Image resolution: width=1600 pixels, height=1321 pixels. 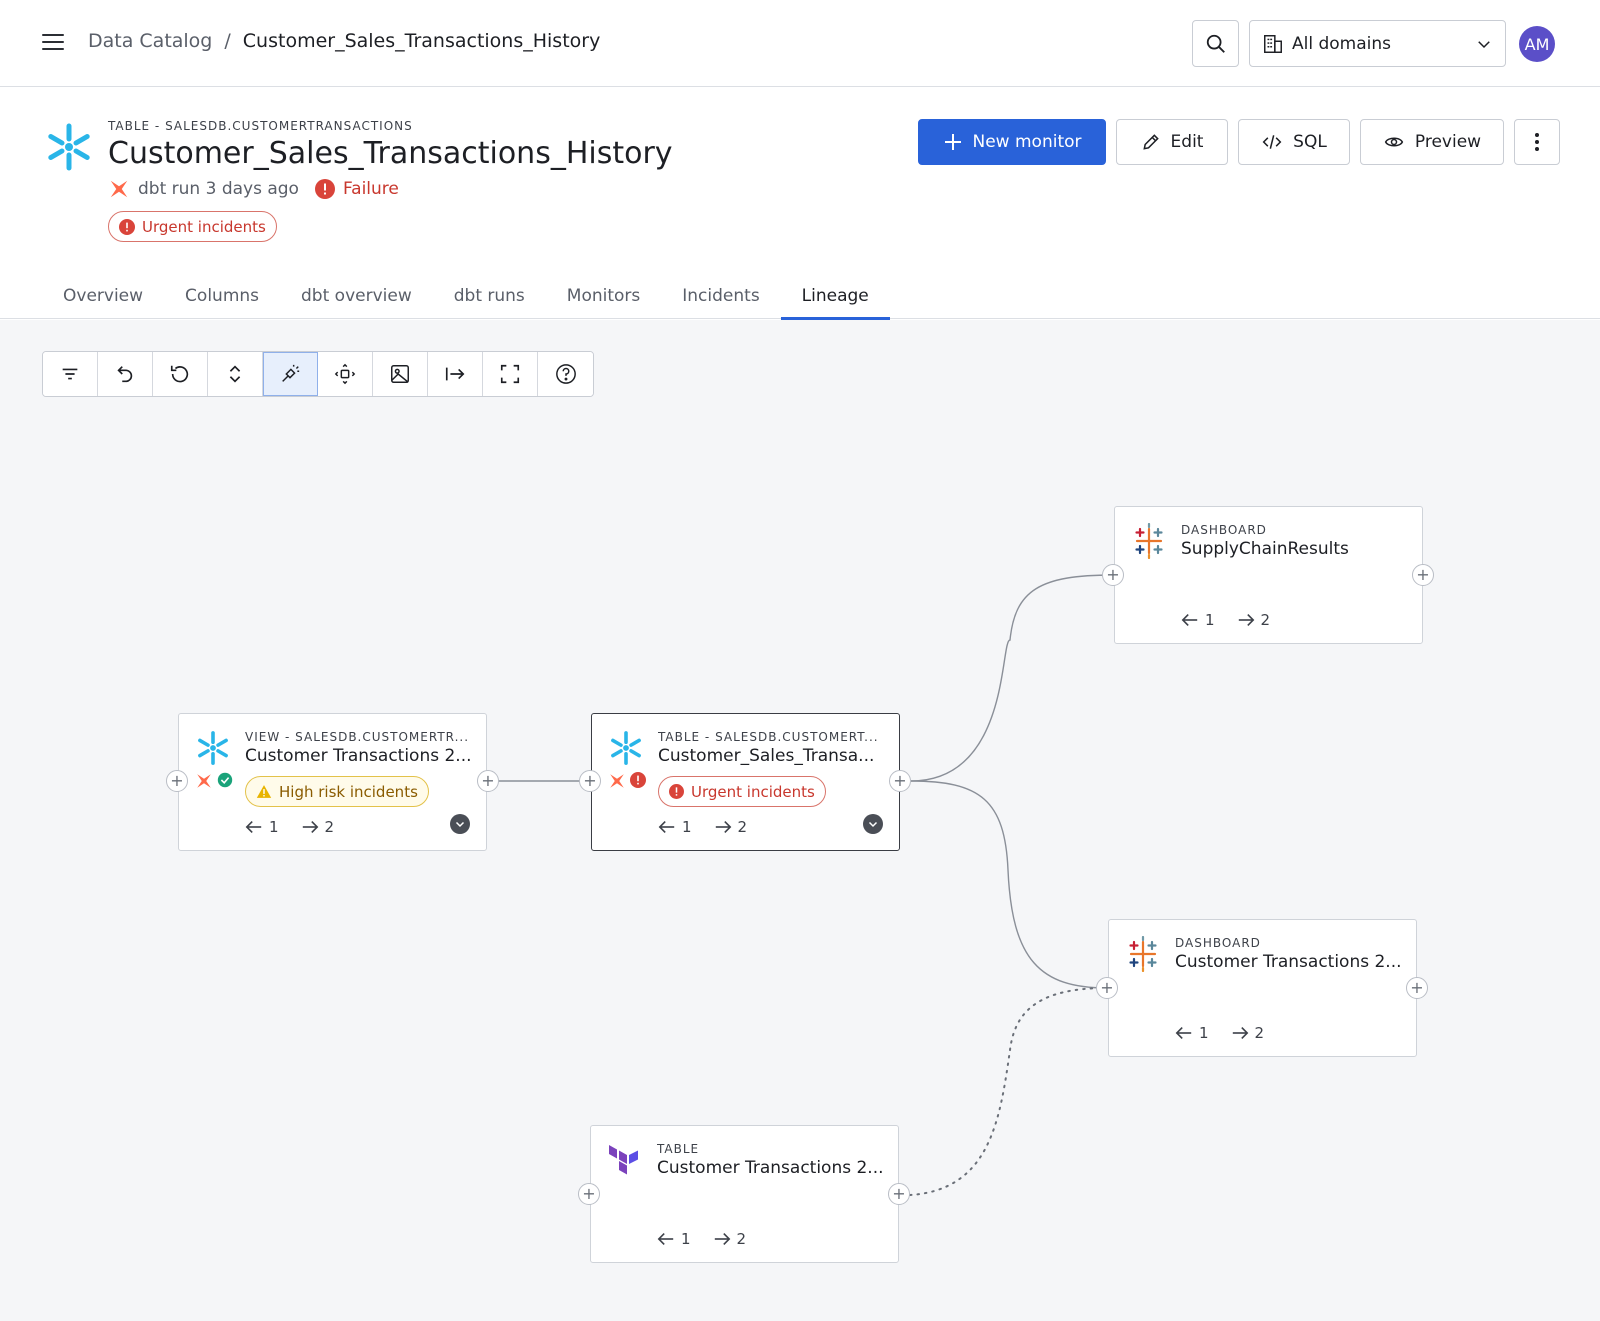 I want to click on reset-button, so click(x=180, y=374).